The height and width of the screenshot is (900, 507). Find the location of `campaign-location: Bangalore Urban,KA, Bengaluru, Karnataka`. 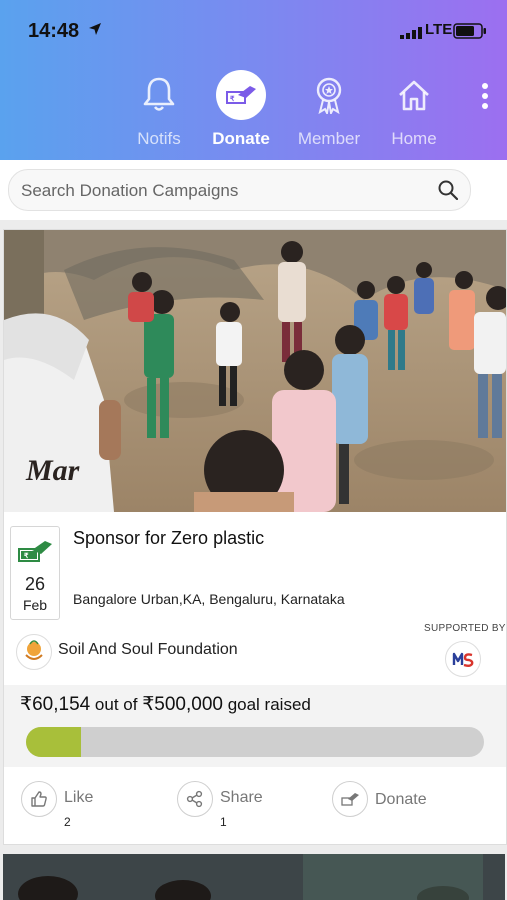

campaign-location: Bangalore Urban,KA, Bengaluru, Karnataka is located at coordinates (209, 599).